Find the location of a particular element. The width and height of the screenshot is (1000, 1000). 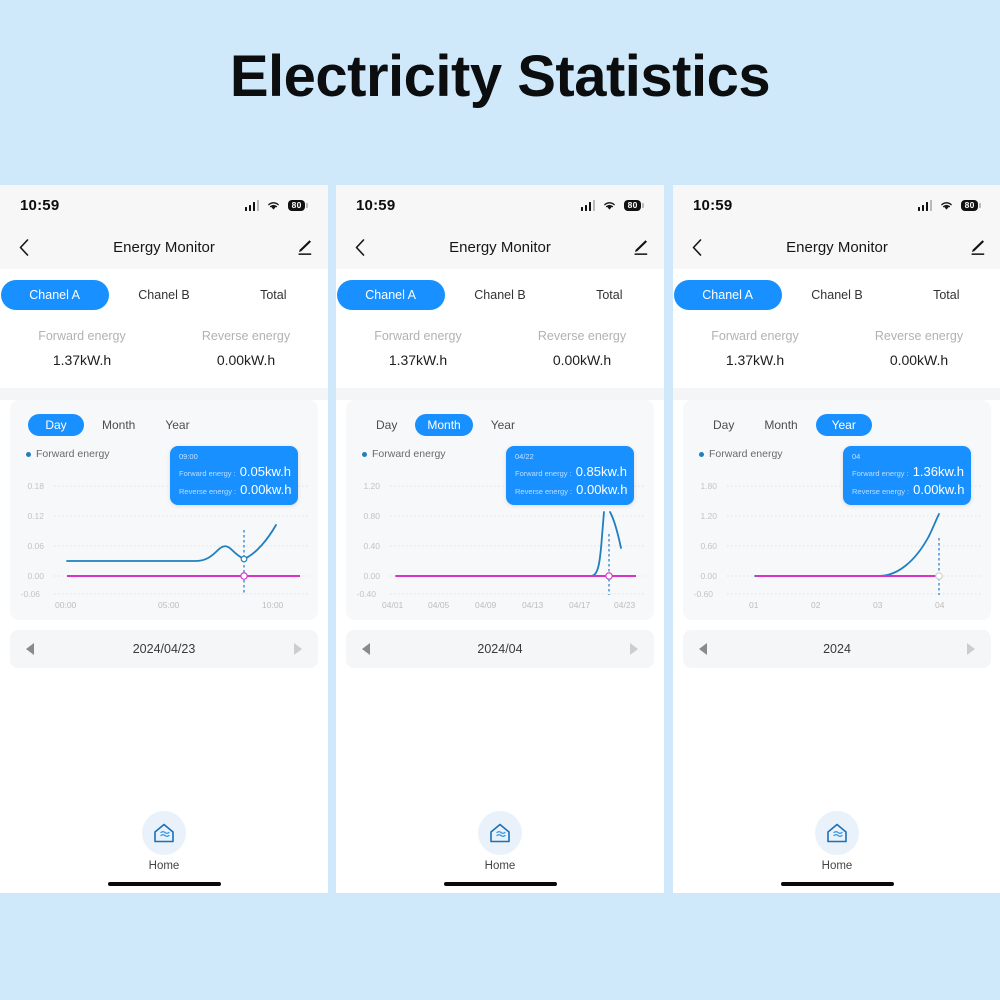

ytick-0: 0.18 is located at coordinates (35, 486).